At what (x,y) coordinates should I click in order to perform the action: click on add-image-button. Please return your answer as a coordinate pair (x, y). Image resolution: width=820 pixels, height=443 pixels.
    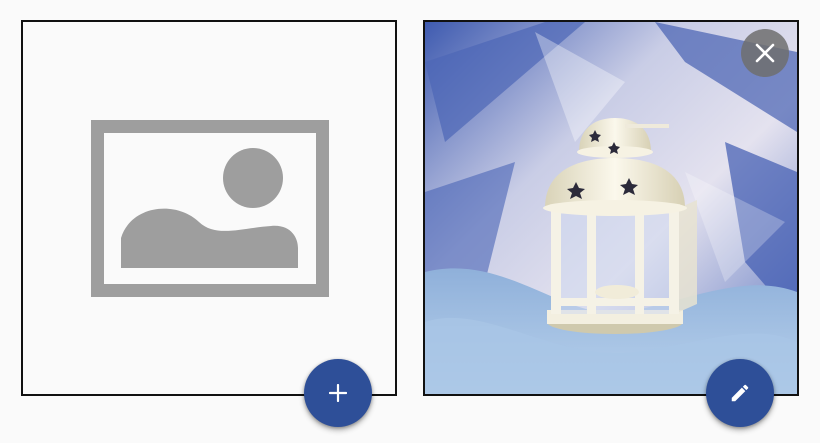
    Looking at the image, I should click on (338, 393).